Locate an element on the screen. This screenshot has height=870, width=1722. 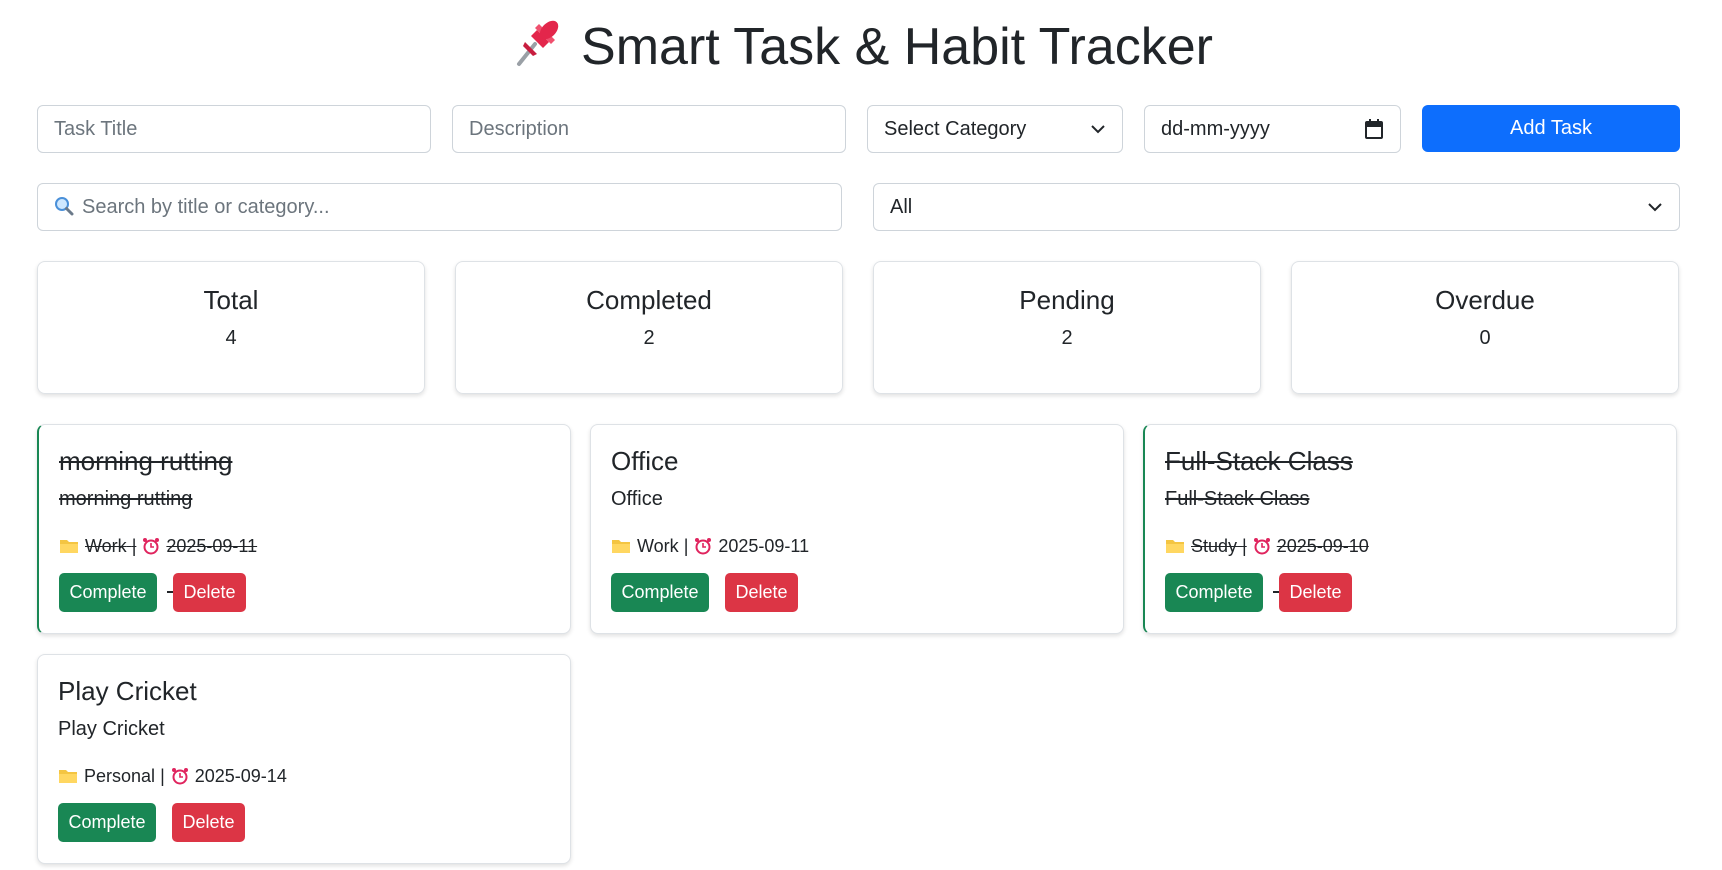
due-date-placeholder: dd-mm-yyyy is located at coordinates (1215, 129).